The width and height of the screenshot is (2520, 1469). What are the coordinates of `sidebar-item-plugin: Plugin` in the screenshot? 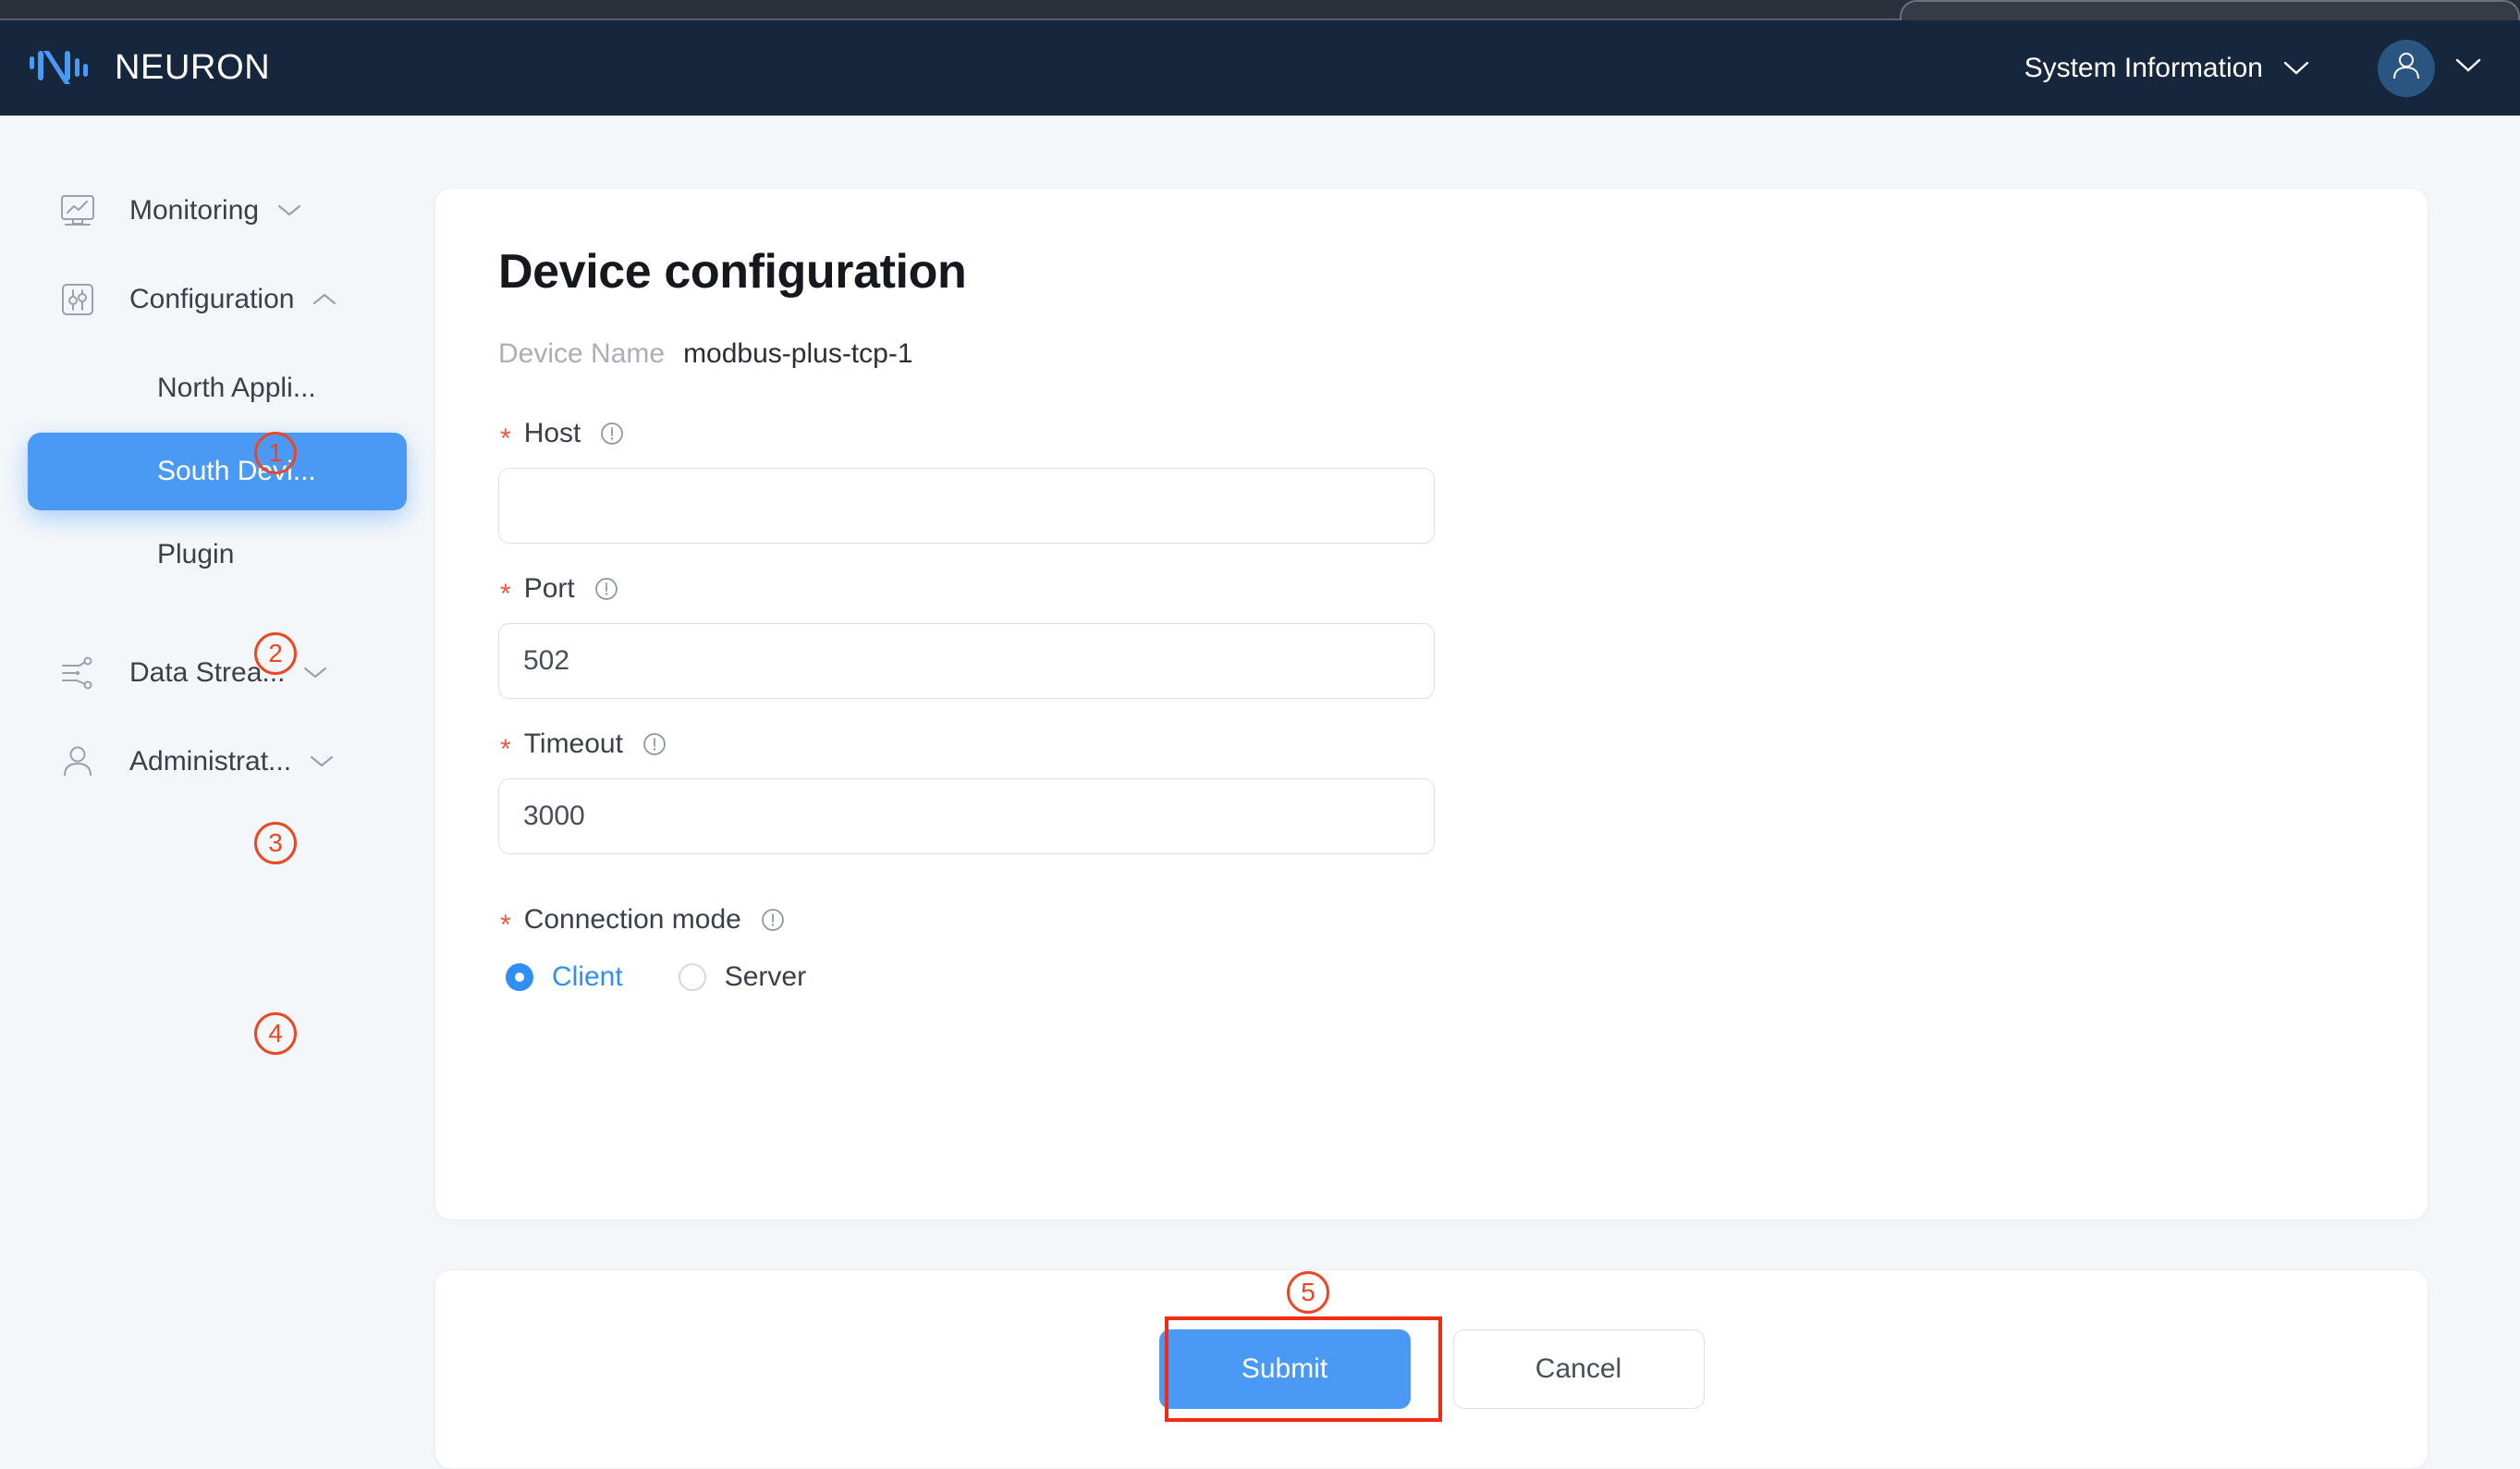 It's located at (217, 555).